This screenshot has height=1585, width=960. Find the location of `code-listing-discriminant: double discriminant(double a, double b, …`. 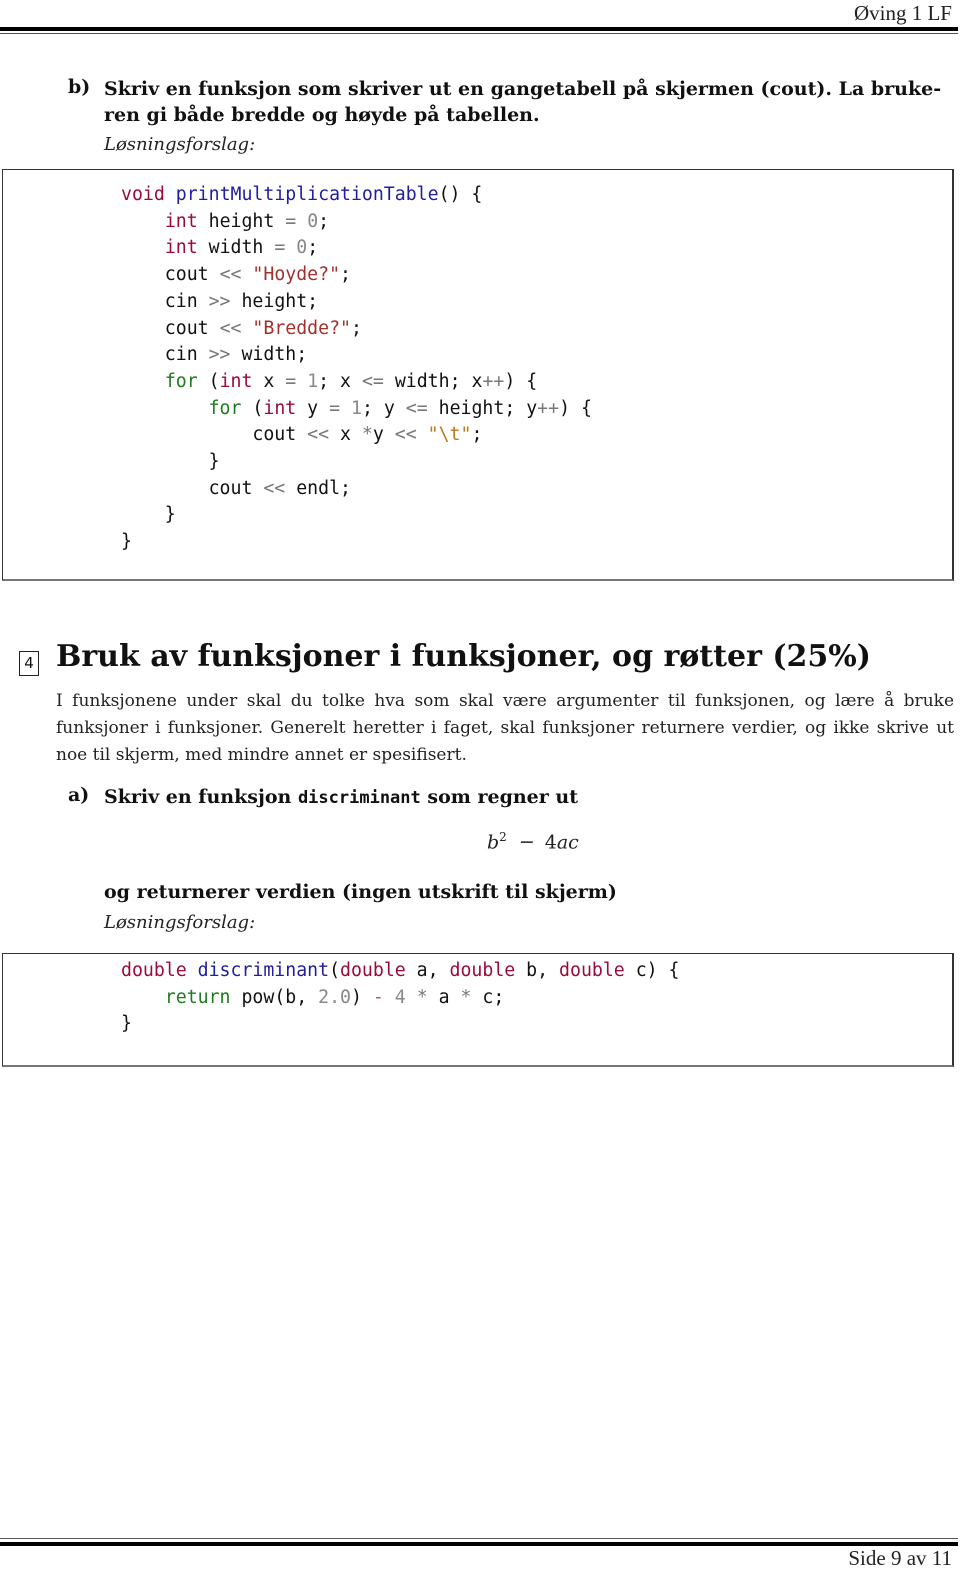

code-listing-discriminant: double discriminant(double a, double b, … is located at coordinates (400, 998).